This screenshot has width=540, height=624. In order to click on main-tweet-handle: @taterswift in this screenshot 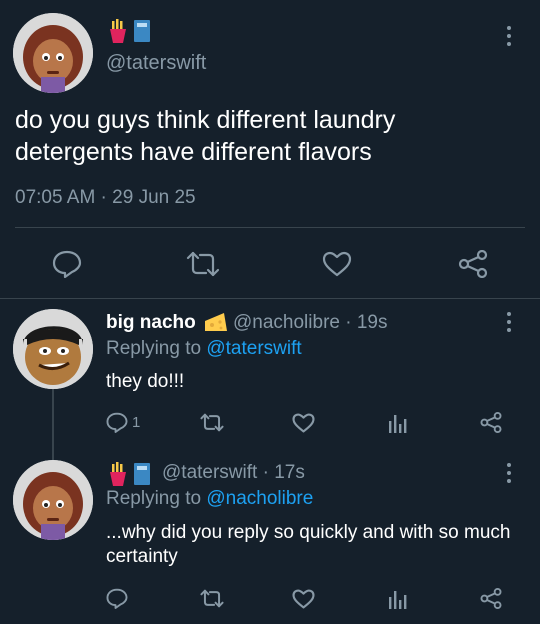, I will do `click(156, 63)`.